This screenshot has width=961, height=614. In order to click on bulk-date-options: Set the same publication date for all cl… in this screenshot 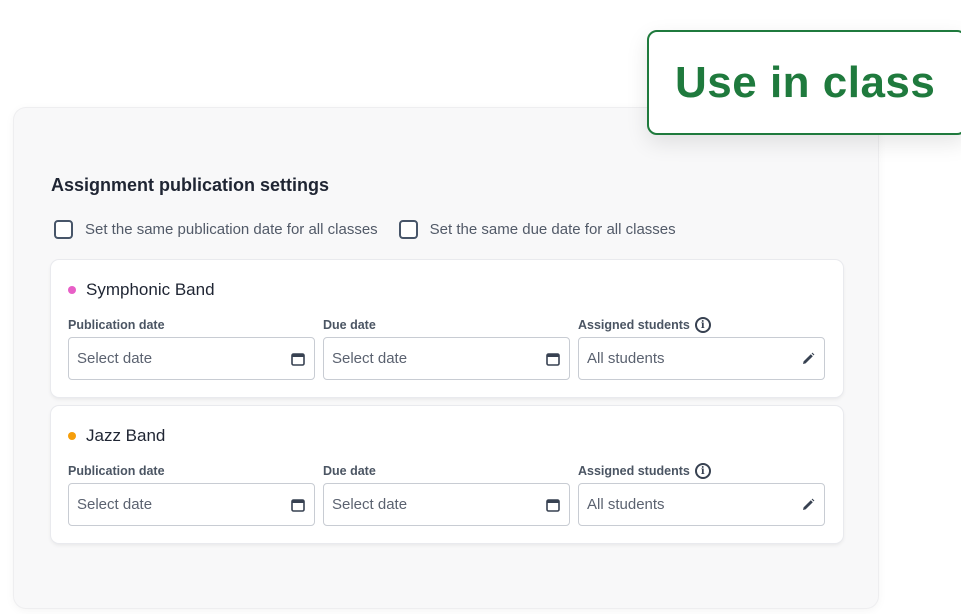, I will do `click(365, 229)`.